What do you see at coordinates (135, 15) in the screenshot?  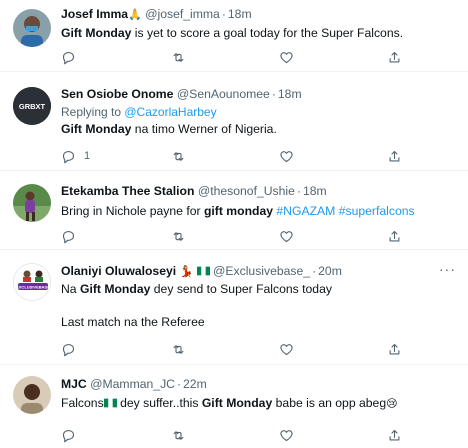 I see `pray-emoji-icon: 🙏` at bounding box center [135, 15].